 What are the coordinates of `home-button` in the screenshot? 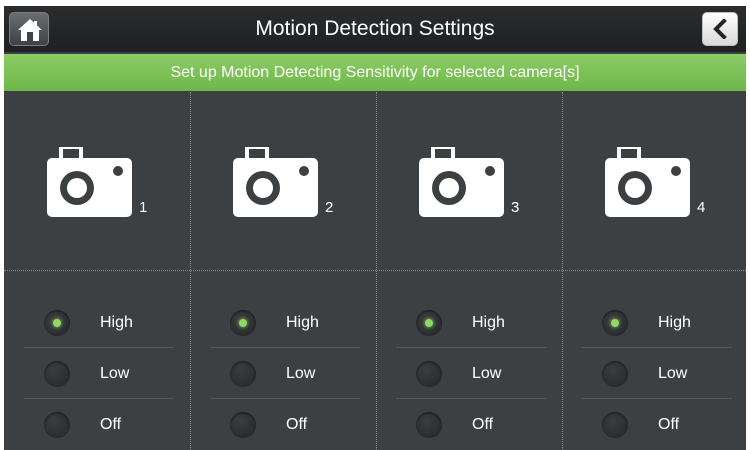 It's located at (29, 29).